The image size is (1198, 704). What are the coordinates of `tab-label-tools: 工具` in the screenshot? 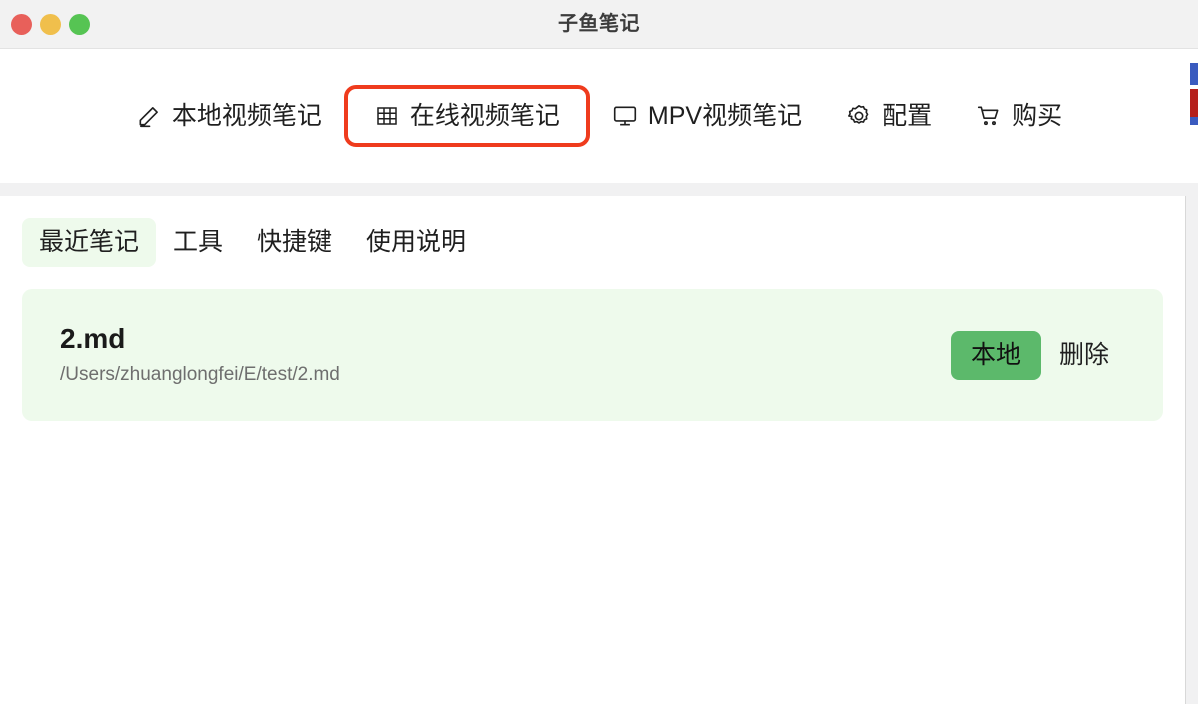 It's located at (198, 242).